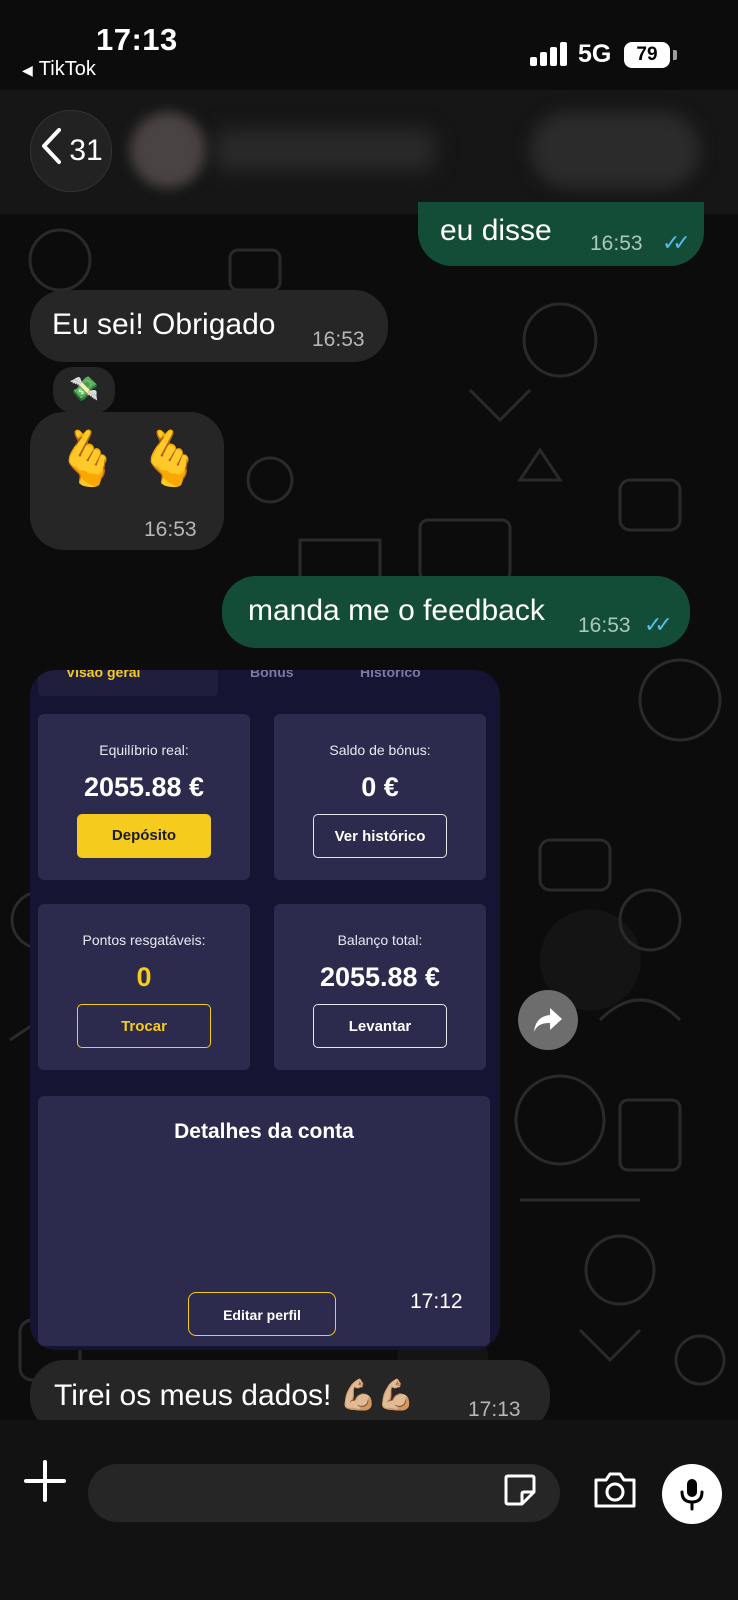 Image resolution: width=738 pixels, height=1600 pixels. Describe the element at coordinates (436, 1301) in the screenshot. I see `message-time: 17:12` at that location.